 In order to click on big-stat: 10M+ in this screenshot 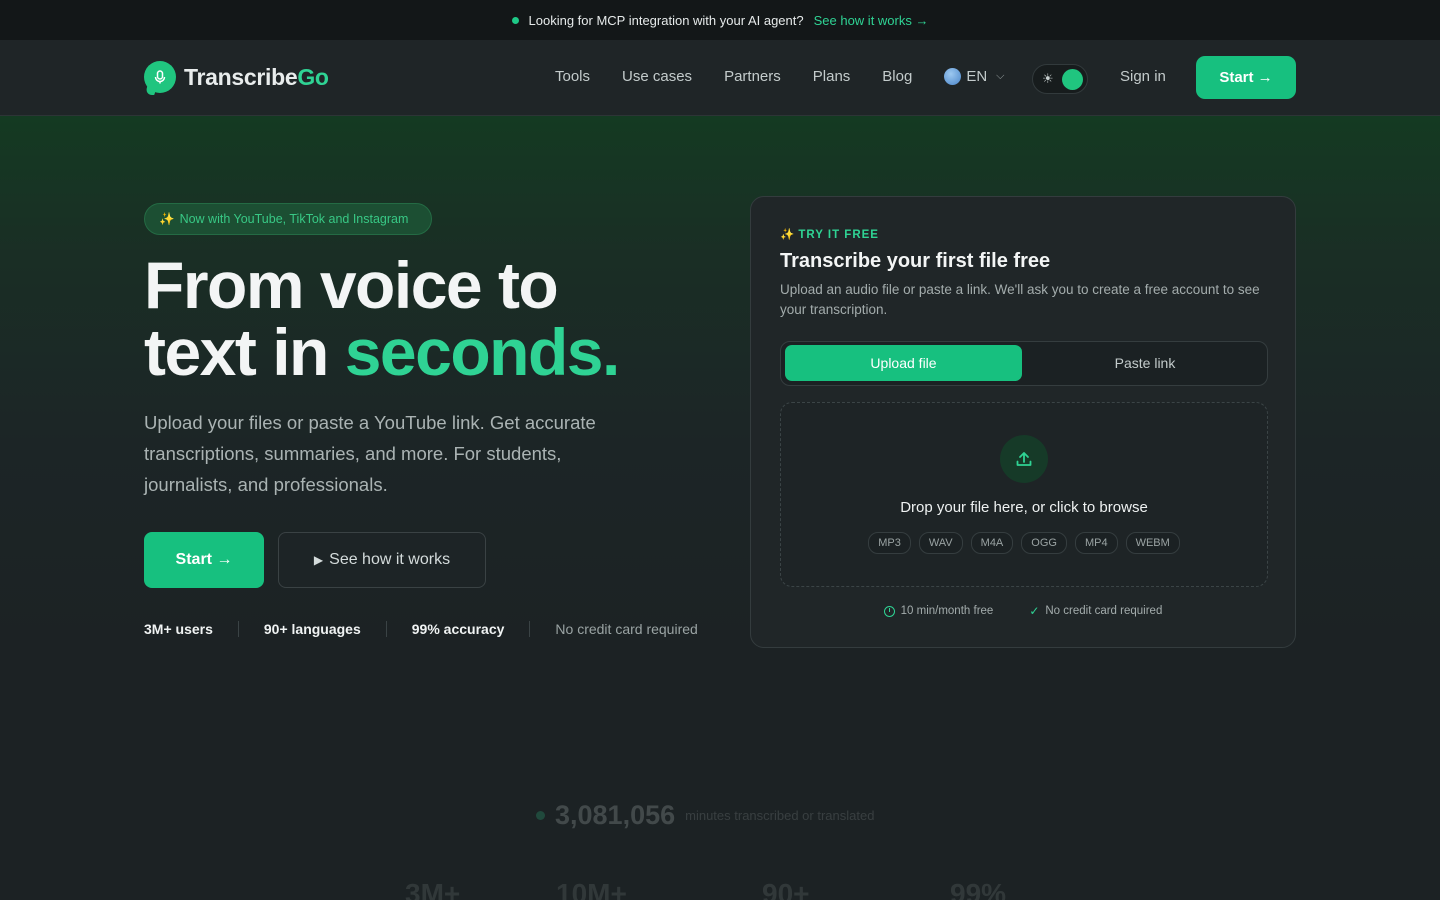, I will do `click(591, 889)`.